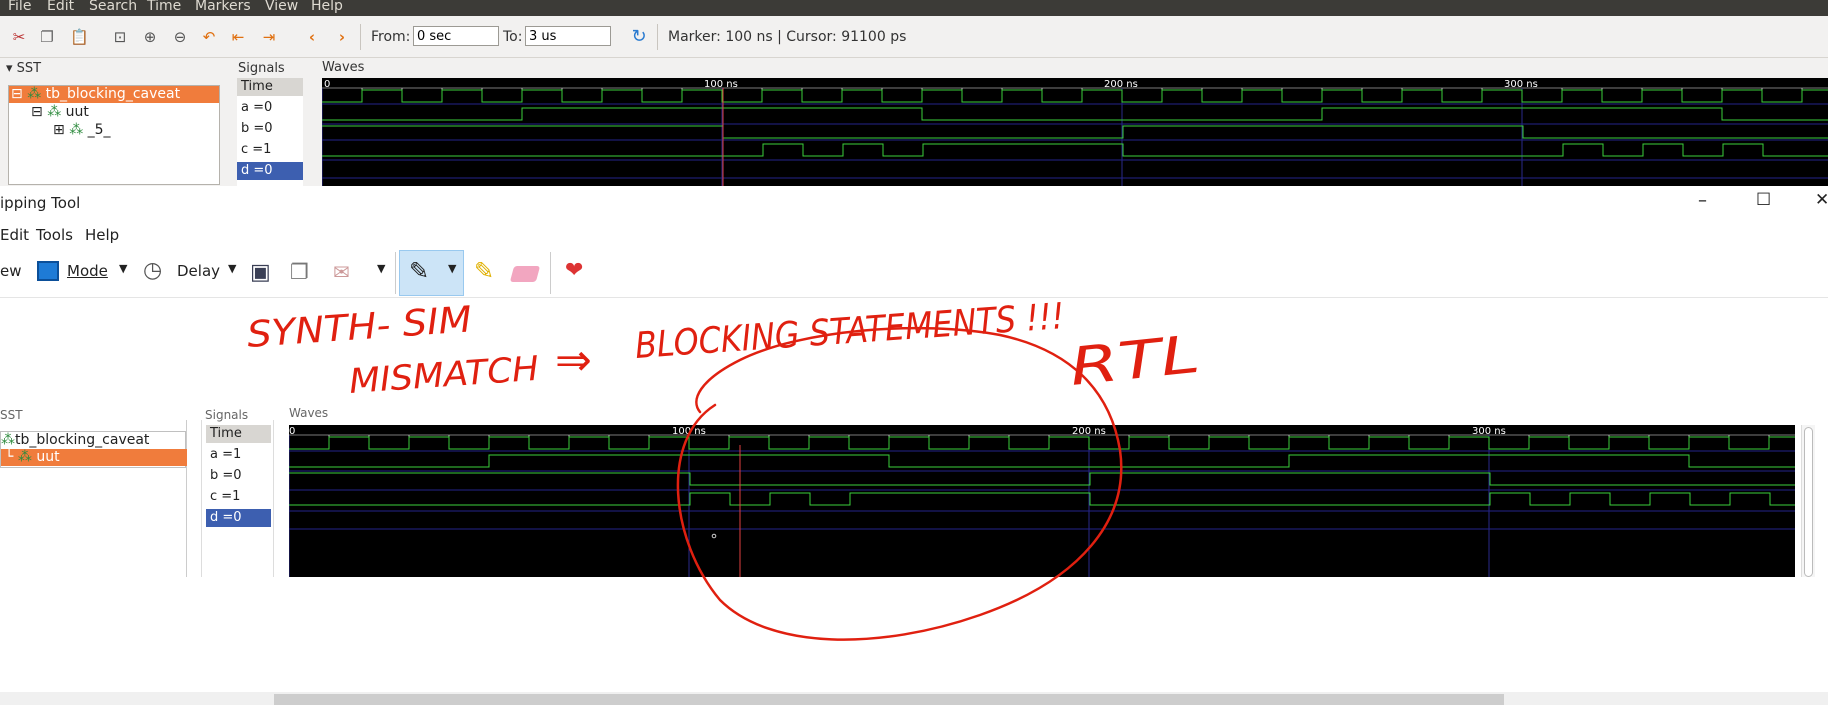 Image resolution: width=1828 pixels, height=705 pixels. I want to click on annotation-circle, so click(899, 483).